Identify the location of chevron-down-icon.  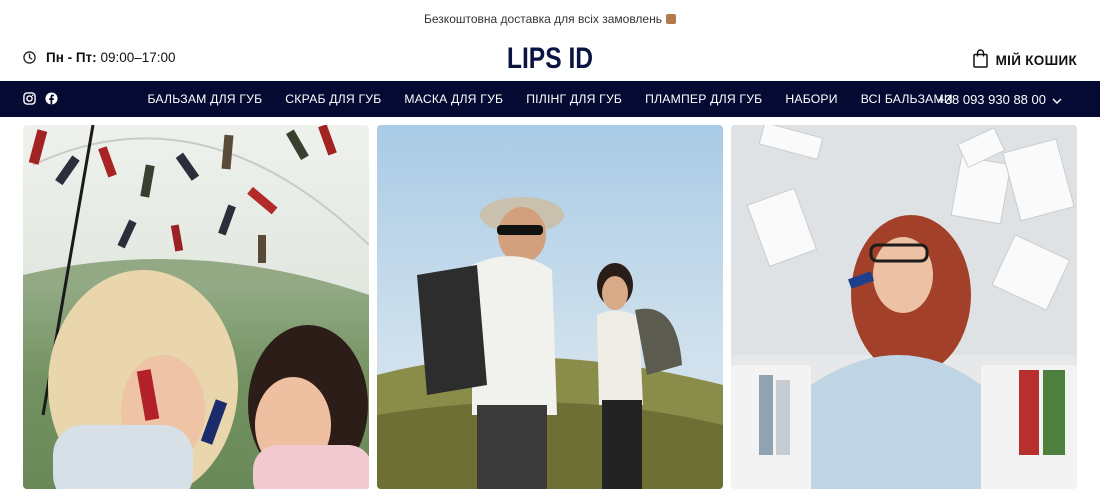
(1057, 99).